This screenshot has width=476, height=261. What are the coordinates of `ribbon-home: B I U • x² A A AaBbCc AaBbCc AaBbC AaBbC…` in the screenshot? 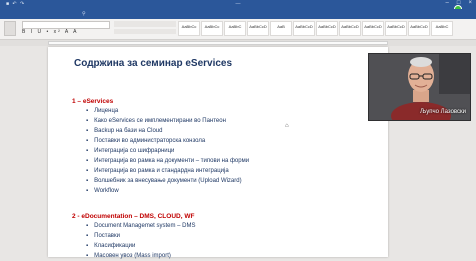 It's located at (238, 29).